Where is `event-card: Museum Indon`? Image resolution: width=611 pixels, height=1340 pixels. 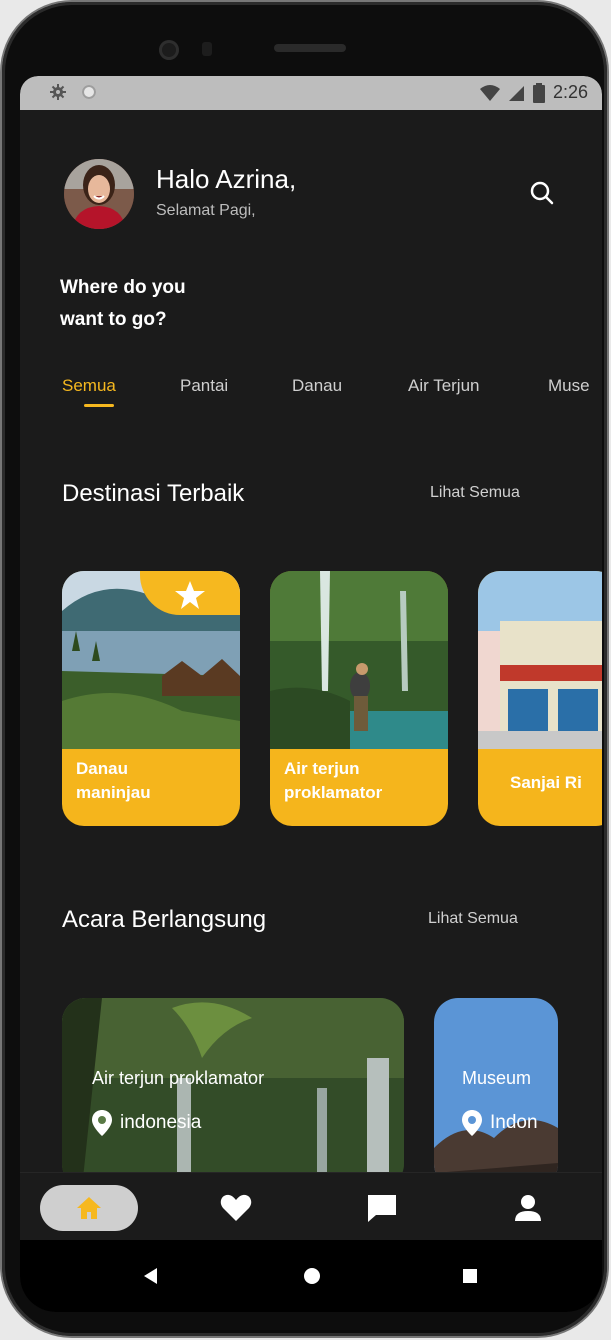
event-card: Museum Indon is located at coordinates (496, 1093).